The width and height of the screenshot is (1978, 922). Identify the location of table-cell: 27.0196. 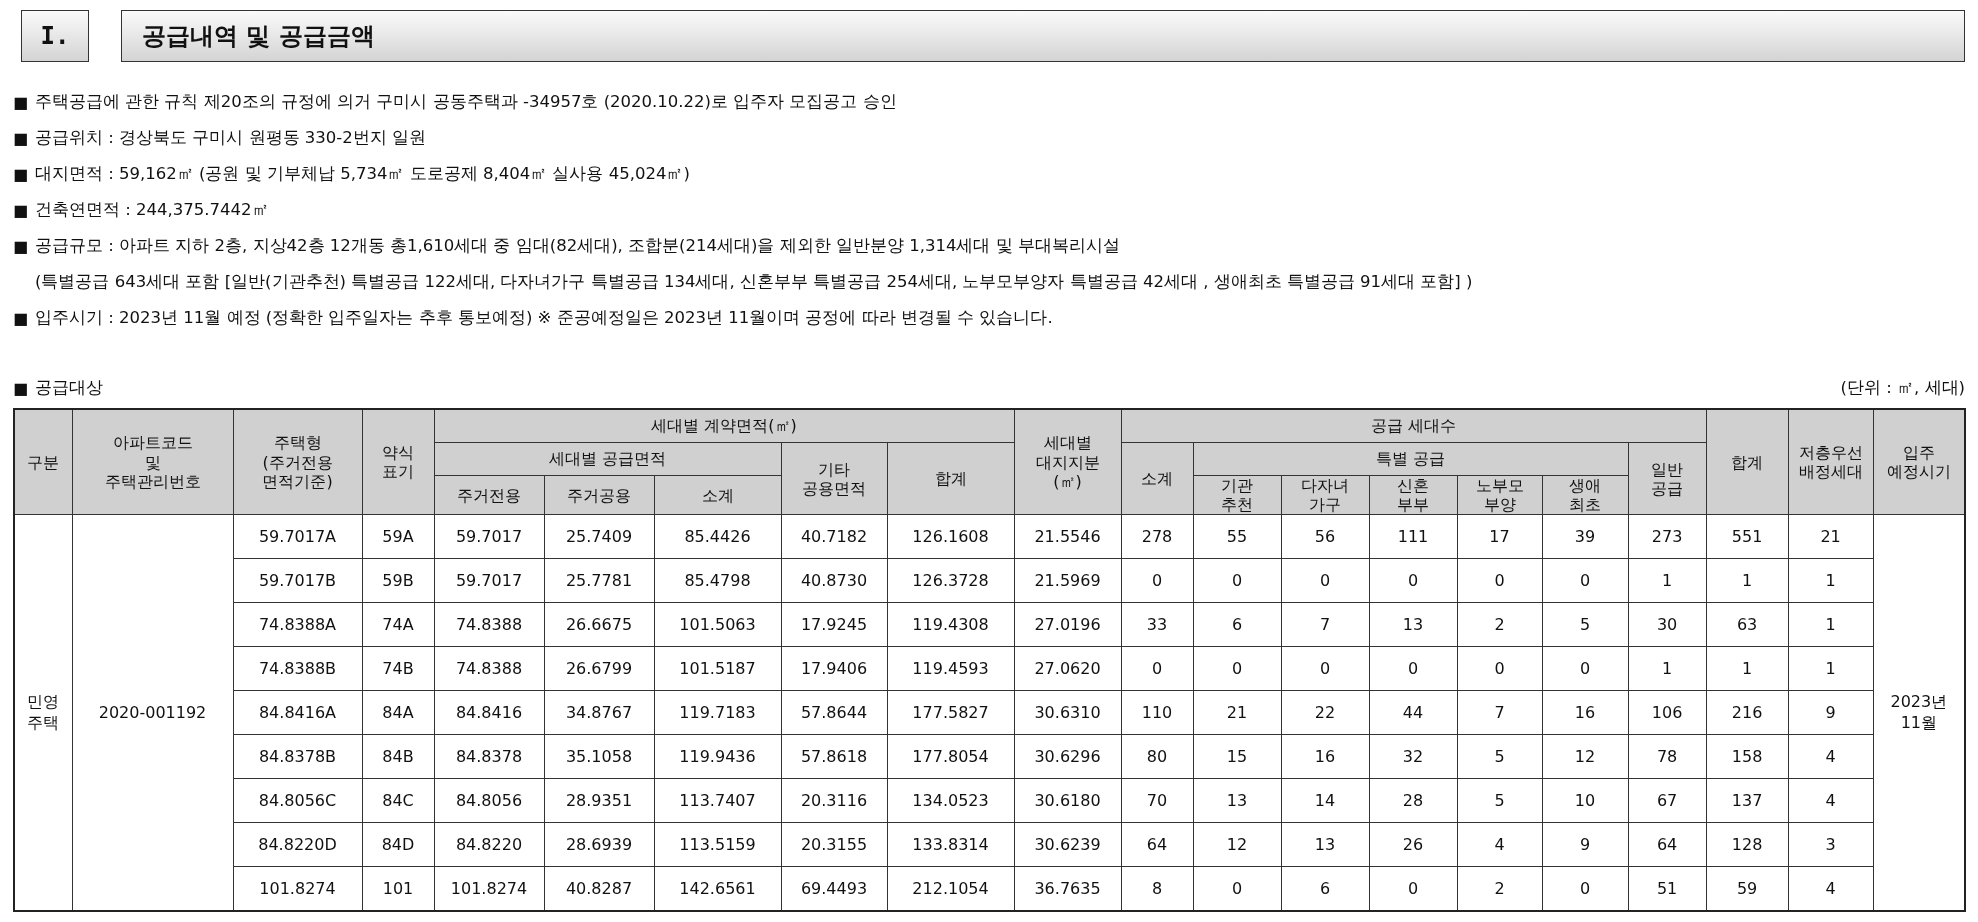
(1068, 624).